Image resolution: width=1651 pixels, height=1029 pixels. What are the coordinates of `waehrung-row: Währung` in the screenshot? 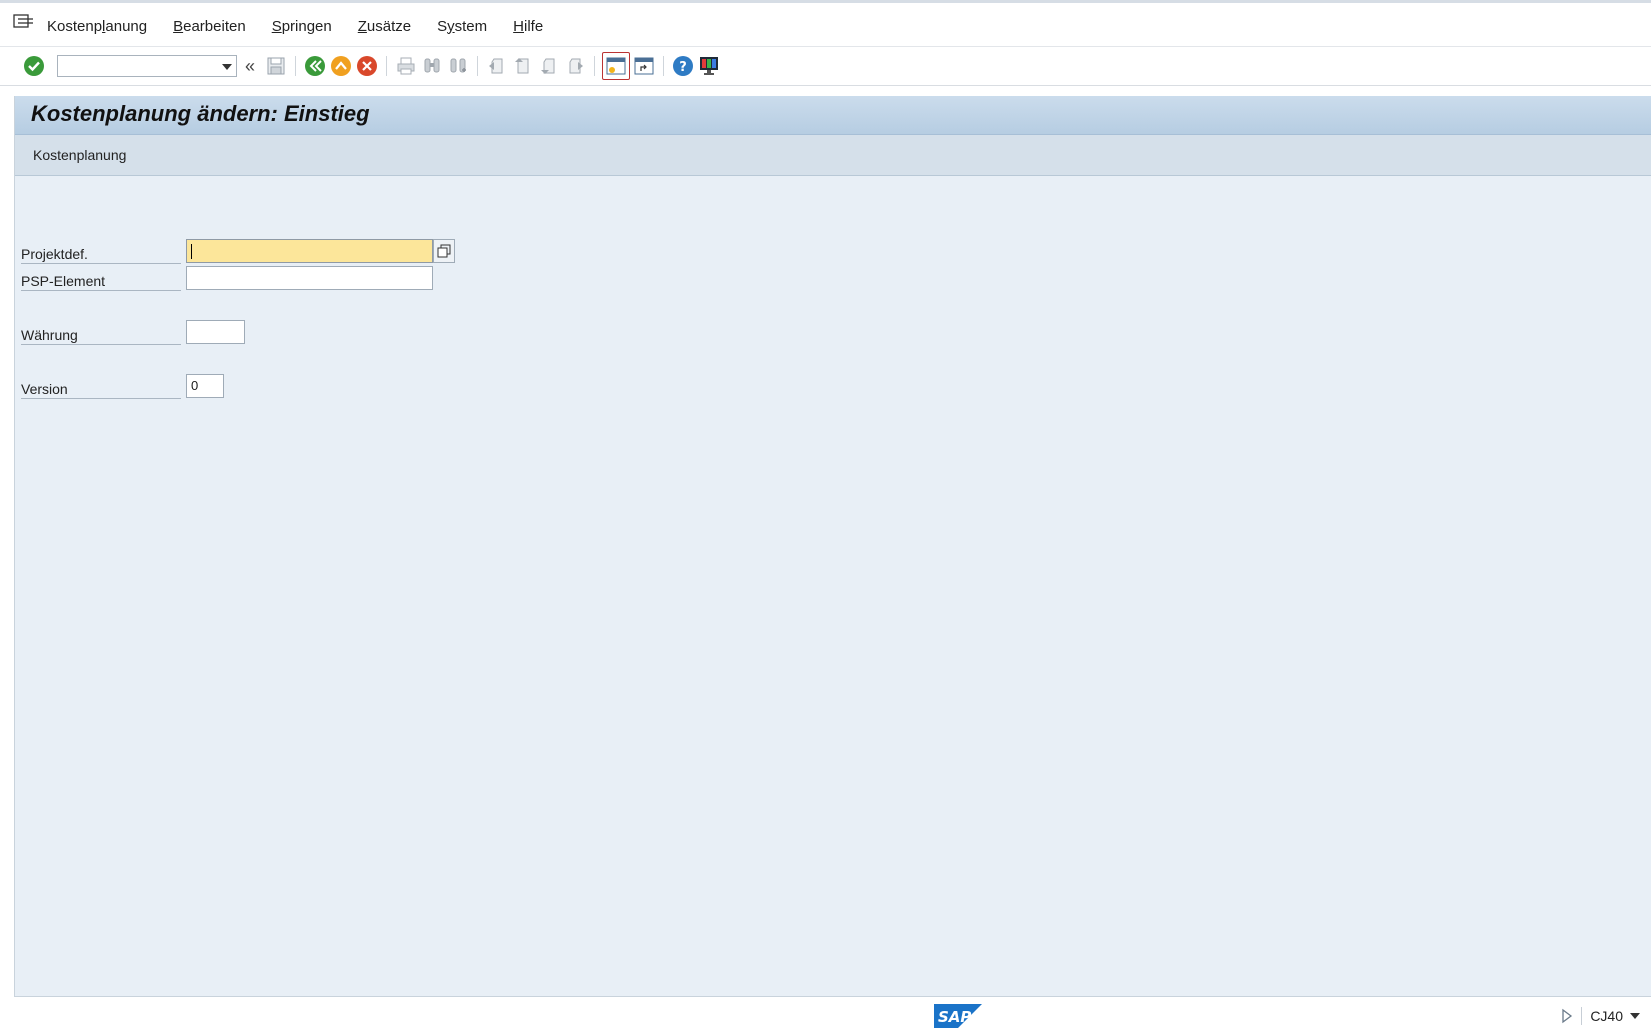 It's located at (251, 333).